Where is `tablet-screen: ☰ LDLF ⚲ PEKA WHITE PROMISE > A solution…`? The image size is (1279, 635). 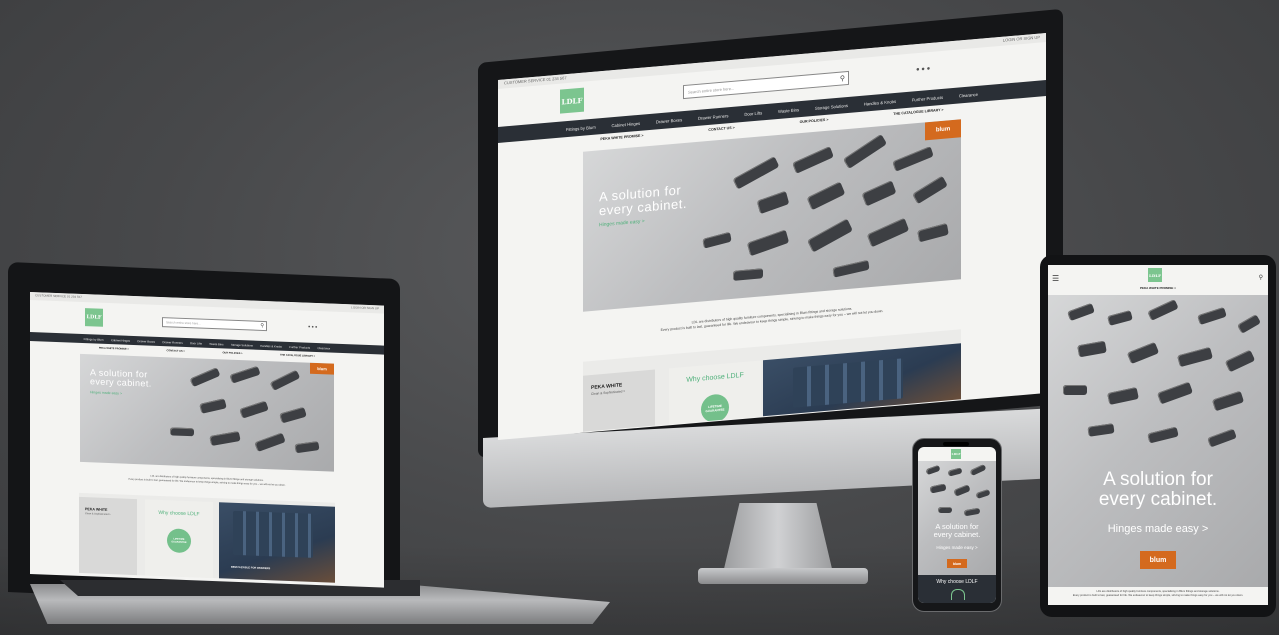
tablet-screen: ☰ LDLF ⚲ PEKA WHITE PROMISE > A solution… is located at coordinates (1158, 435).